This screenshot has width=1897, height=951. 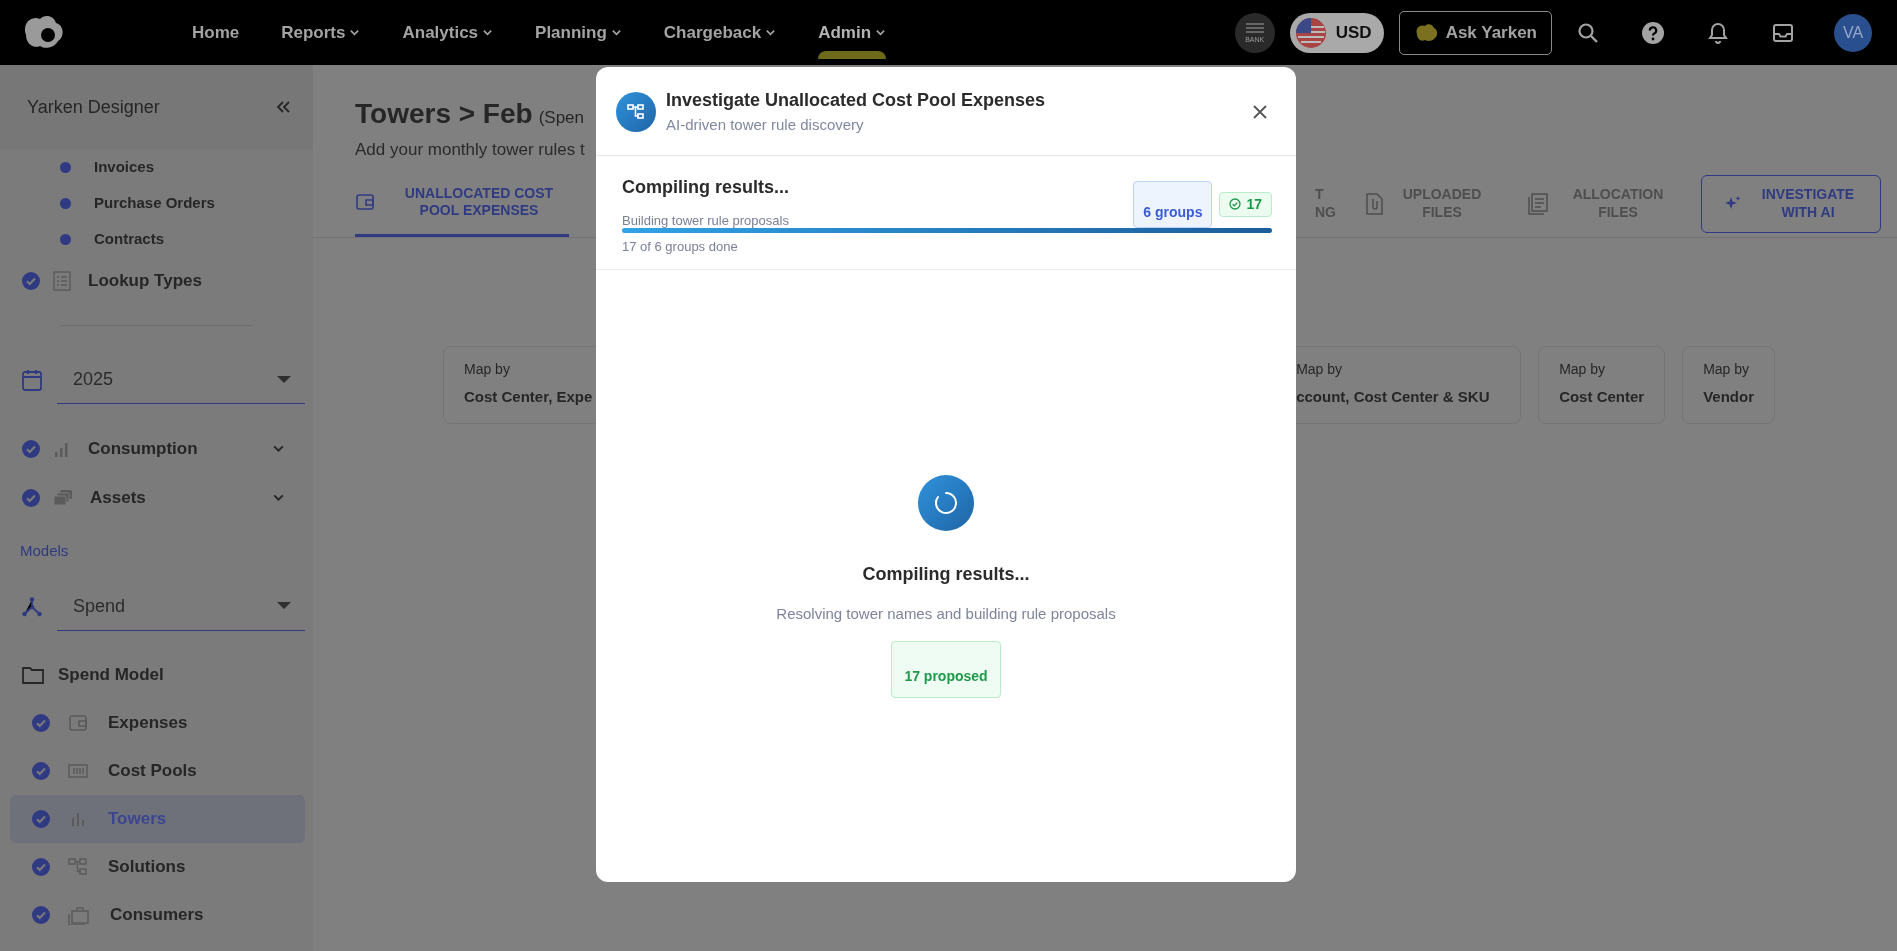 I want to click on loading-text: Resolving tower names and building rule proposals, so click(x=946, y=613).